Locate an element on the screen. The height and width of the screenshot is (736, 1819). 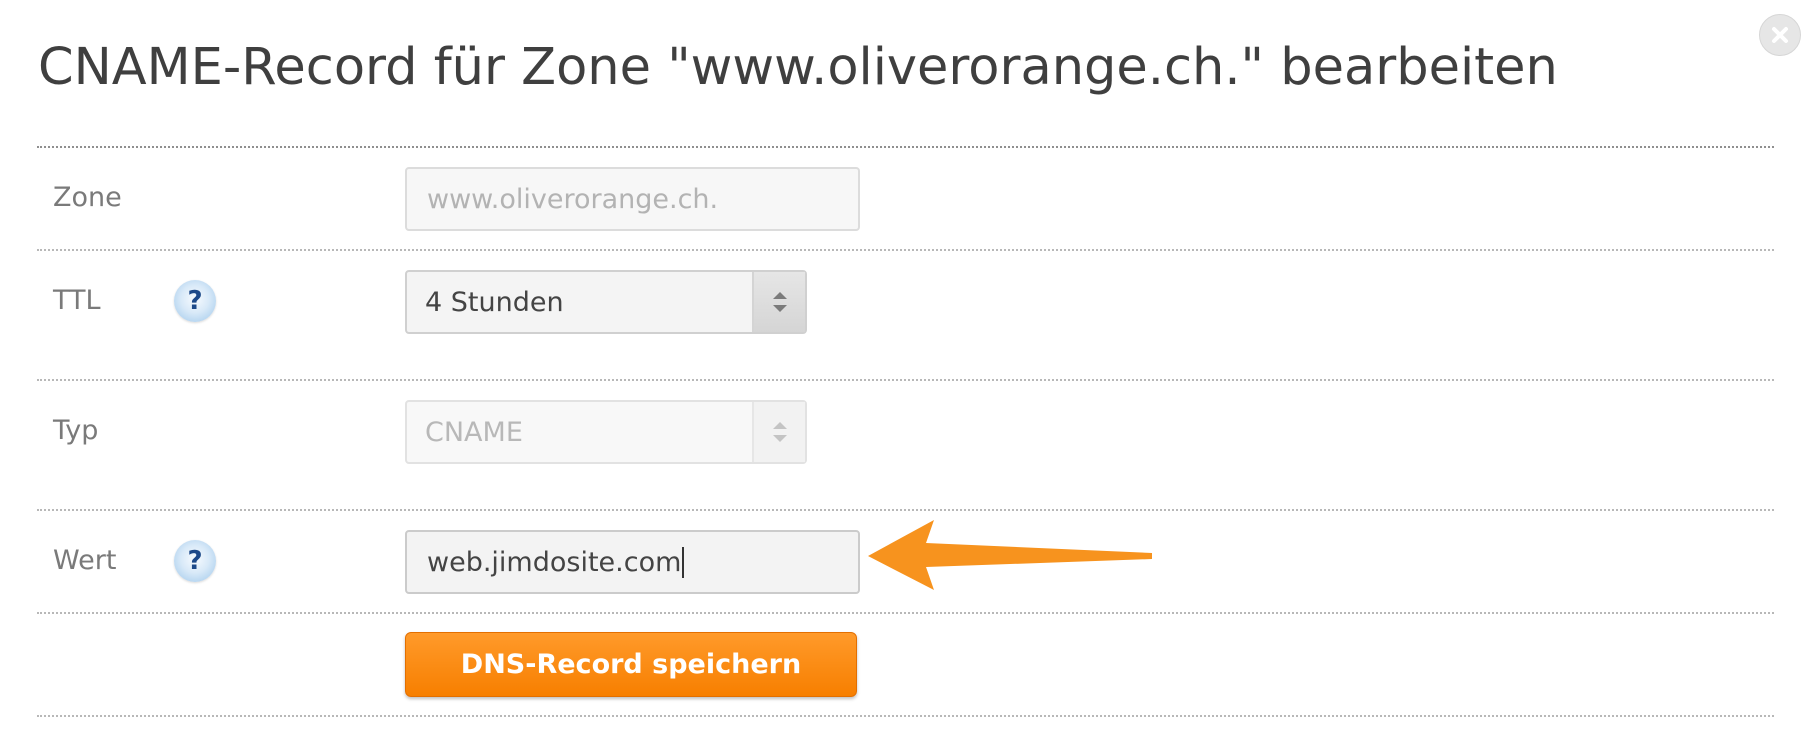
ttl-selected-value: 4 Stunden is located at coordinates (494, 302).